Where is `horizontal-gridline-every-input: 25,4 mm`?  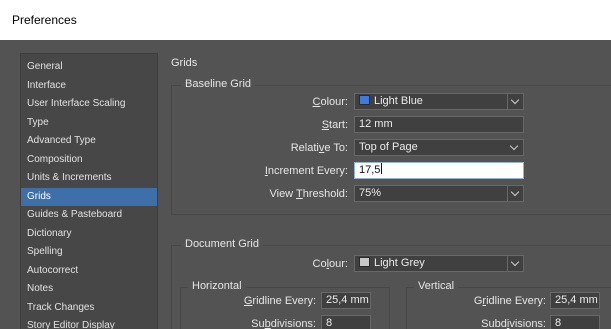 horizontal-gridline-every-input: 25,4 mm is located at coordinates (346, 300).